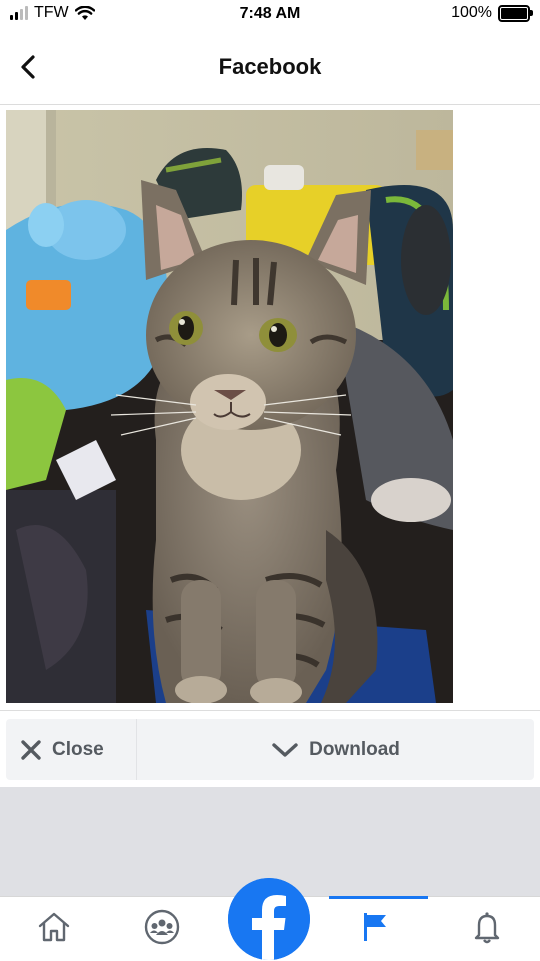 This screenshot has height=961, width=540. I want to click on nav-header: Facebook, so click(270, 68).